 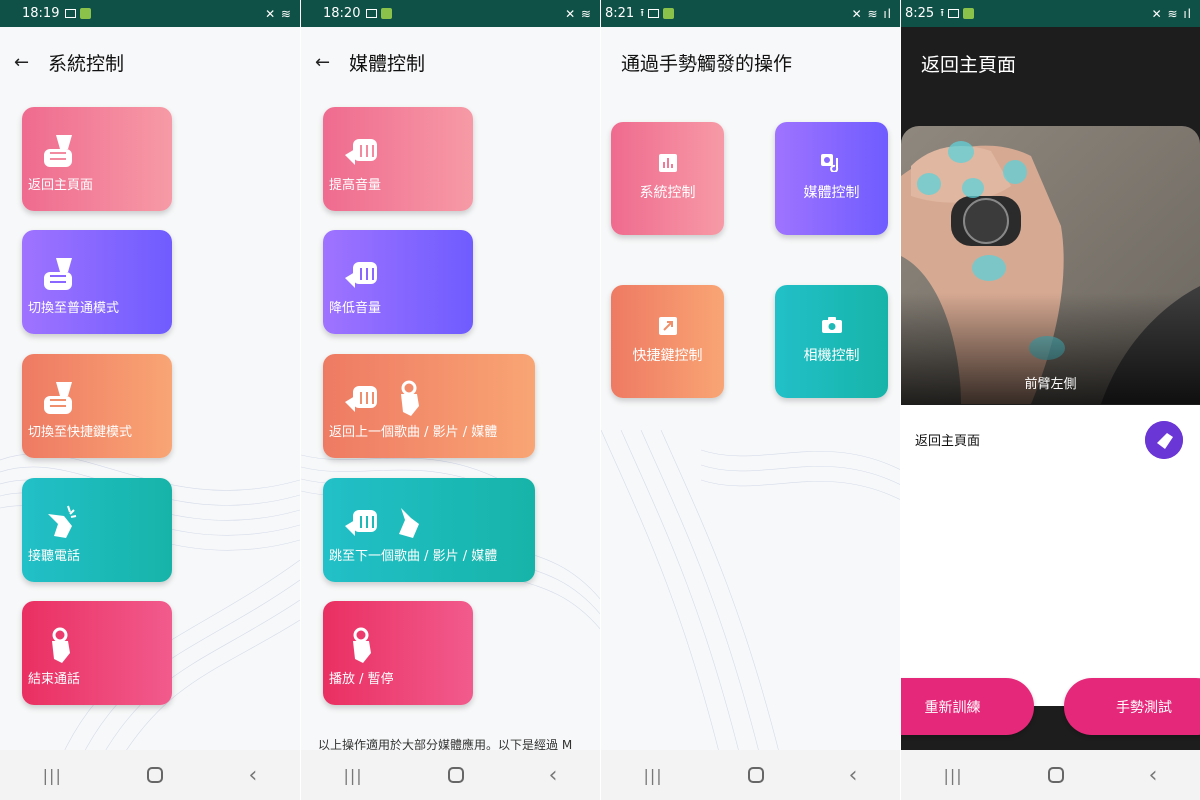 I want to click on media-icon, so click(x=829, y=163).